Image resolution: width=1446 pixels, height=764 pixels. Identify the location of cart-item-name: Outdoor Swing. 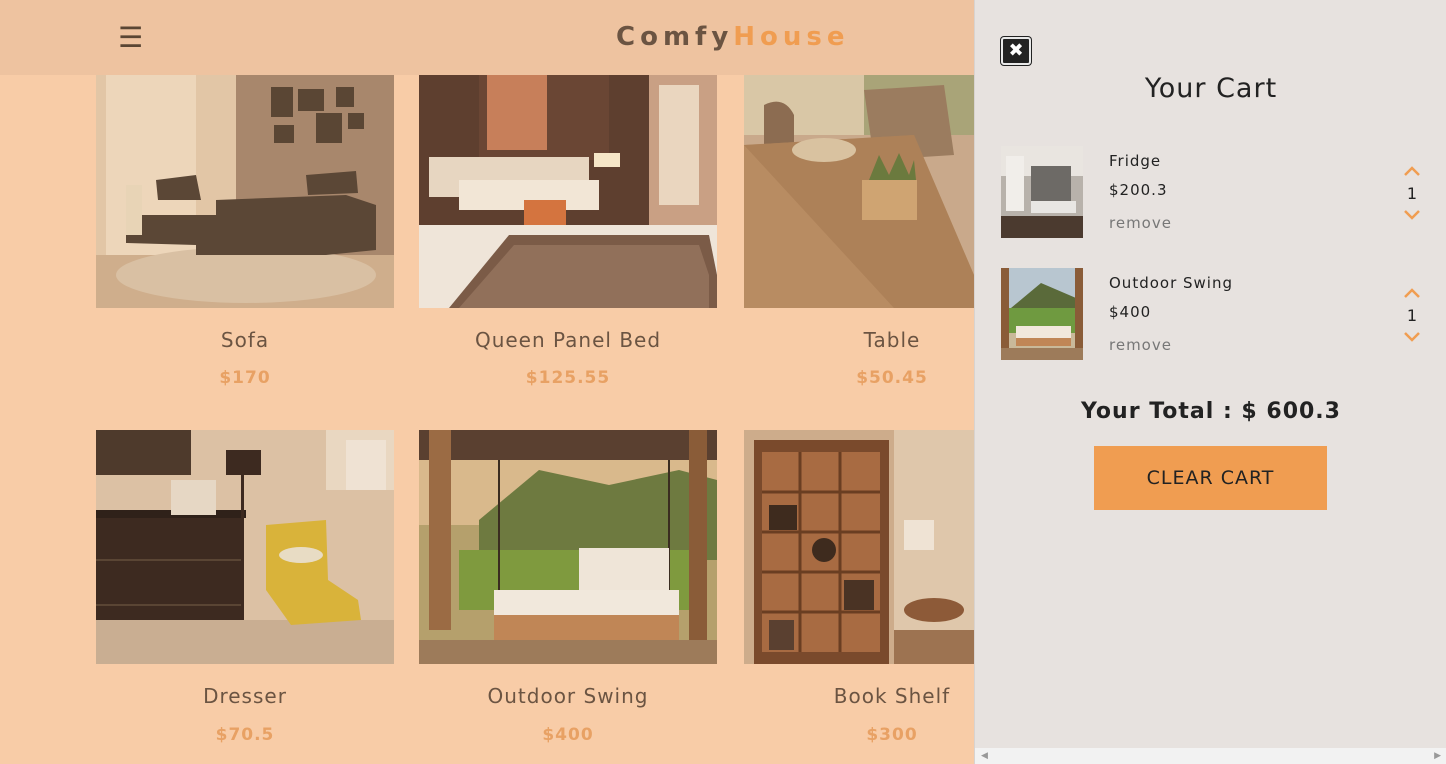
(1171, 283).